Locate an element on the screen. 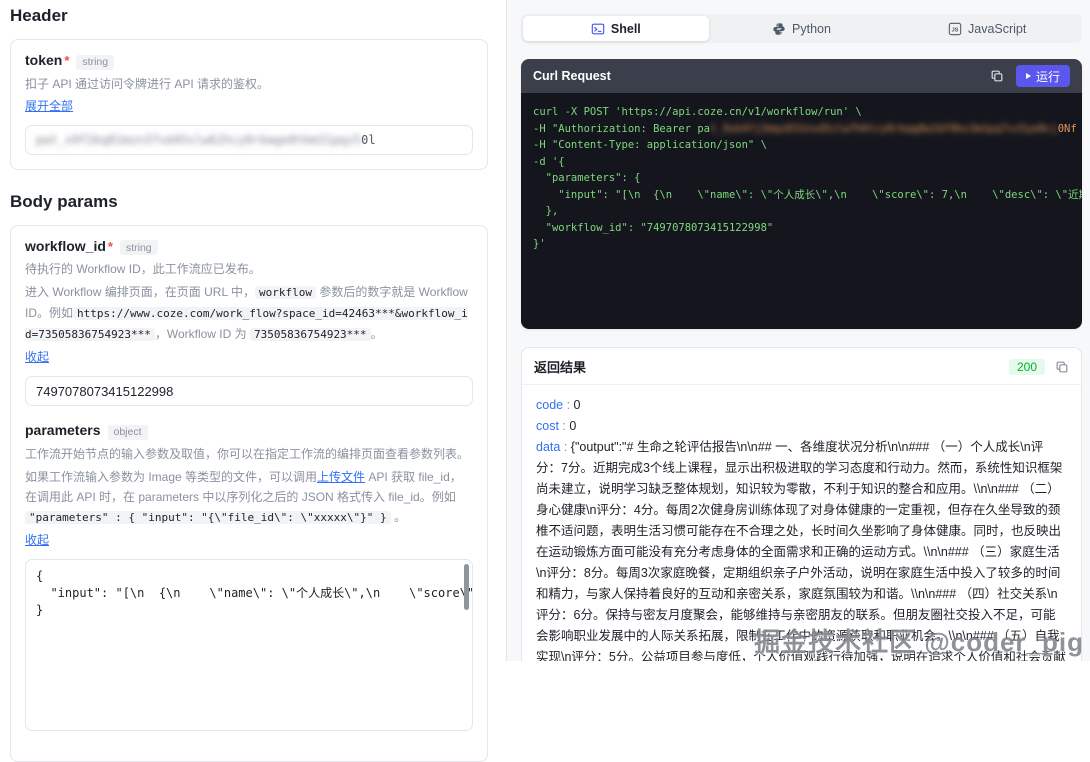 The height and width of the screenshot is (762, 1090). run-button: 运行 is located at coordinates (1042, 76).